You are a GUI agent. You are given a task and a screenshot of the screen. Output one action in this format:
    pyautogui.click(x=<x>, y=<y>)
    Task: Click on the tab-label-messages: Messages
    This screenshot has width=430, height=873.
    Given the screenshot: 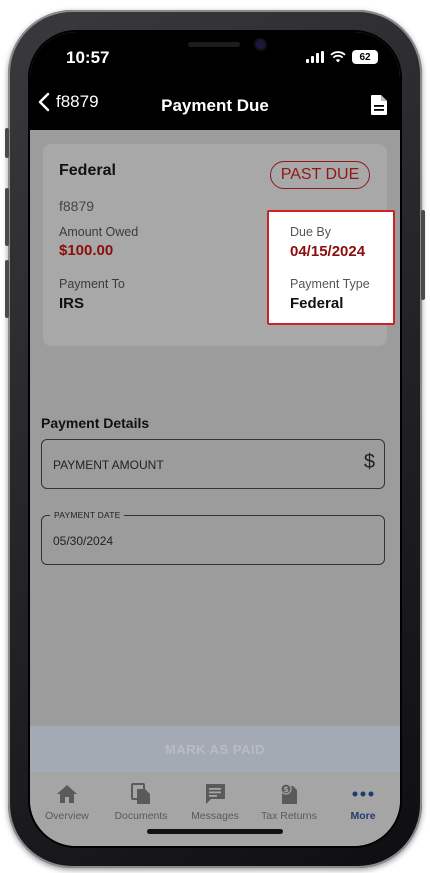 What is the action you would take?
    pyautogui.click(x=215, y=816)
    